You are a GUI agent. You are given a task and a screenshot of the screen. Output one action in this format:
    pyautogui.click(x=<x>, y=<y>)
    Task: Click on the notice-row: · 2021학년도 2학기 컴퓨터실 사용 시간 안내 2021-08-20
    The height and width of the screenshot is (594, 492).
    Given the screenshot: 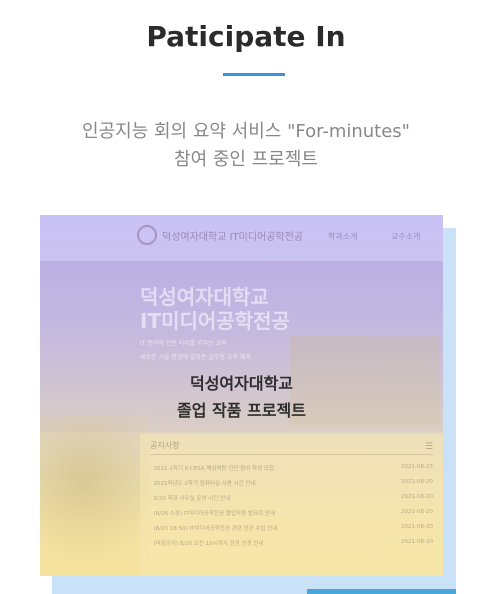 What is the action you would take?
    pyautogui.click(x=291, y=486)
    